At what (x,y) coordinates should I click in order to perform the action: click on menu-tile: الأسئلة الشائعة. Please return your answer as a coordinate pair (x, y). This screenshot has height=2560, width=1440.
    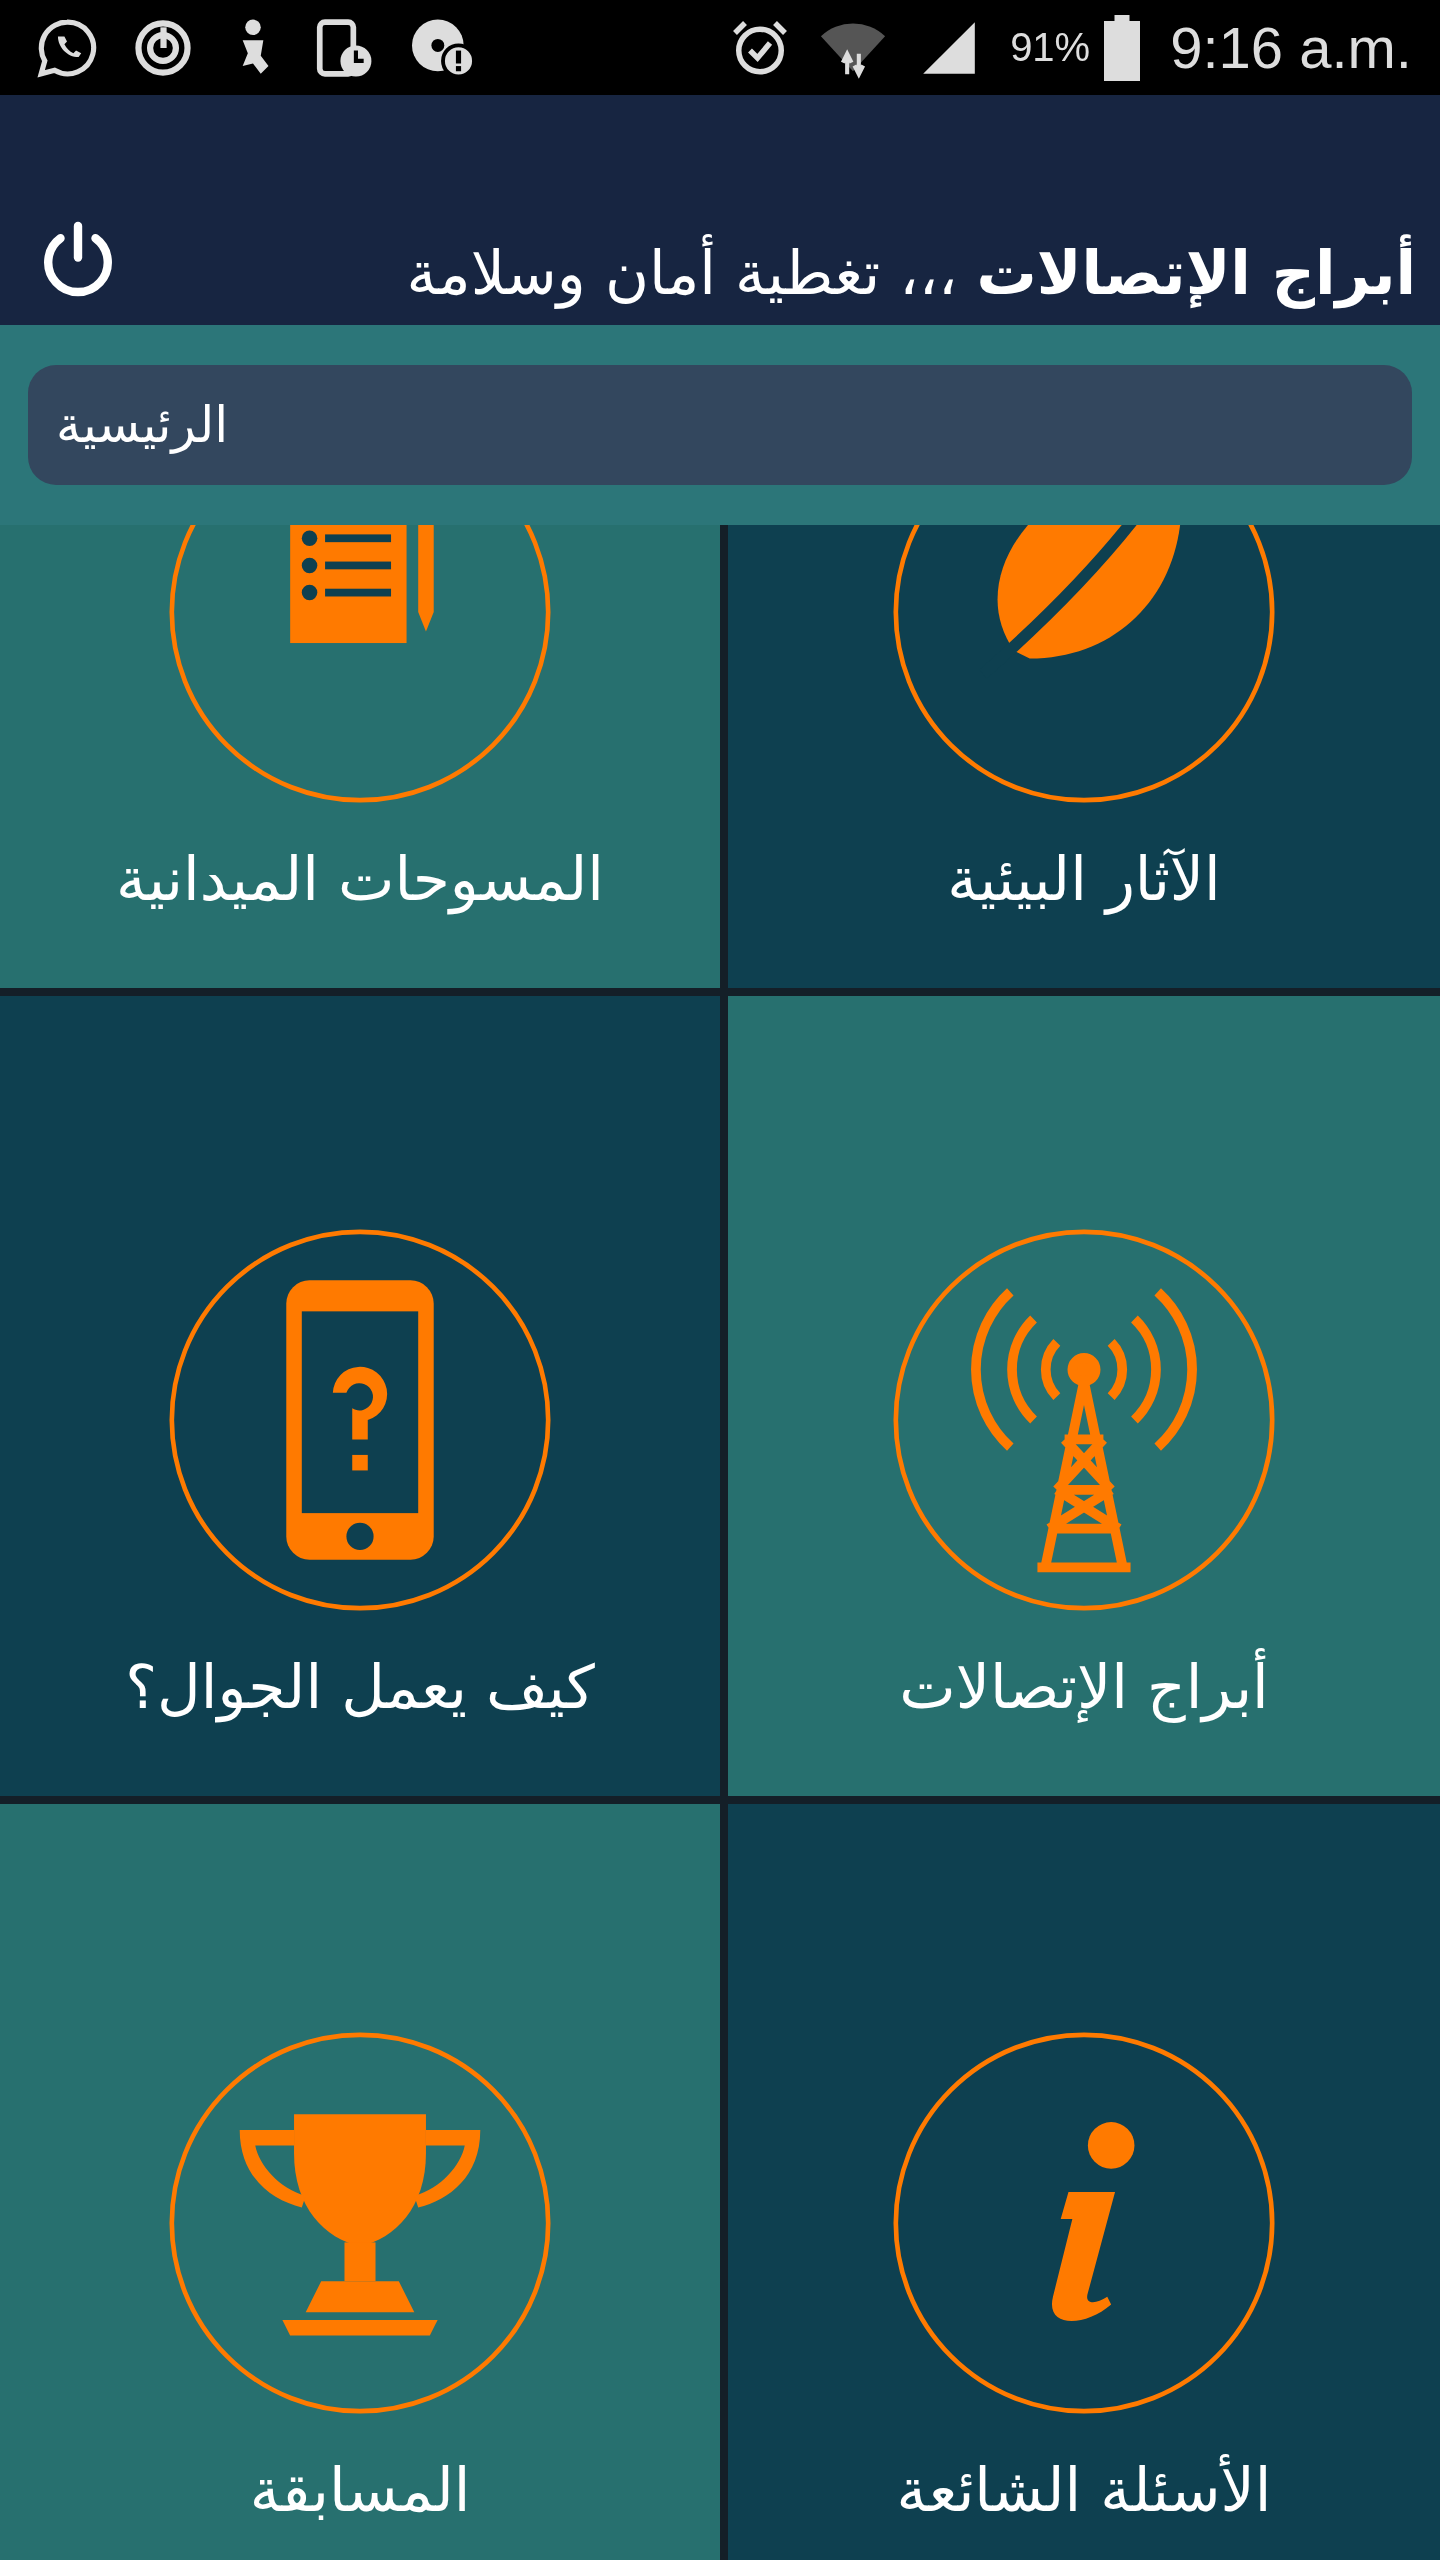
    Looking at the image, I should click on (1084, 2182).